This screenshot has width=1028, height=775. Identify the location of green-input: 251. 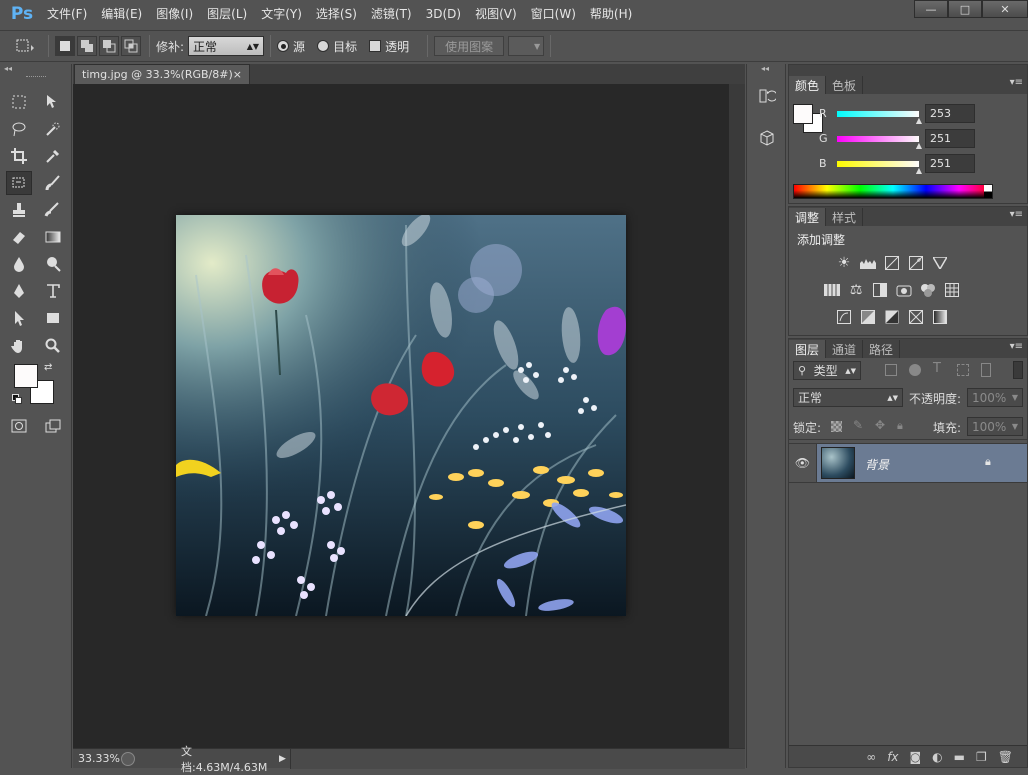
(950, 138).